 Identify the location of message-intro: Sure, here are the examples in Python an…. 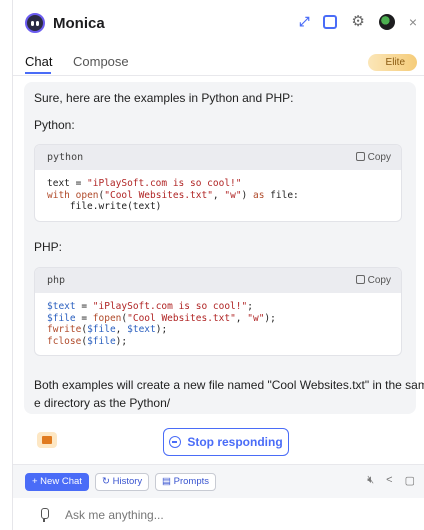
(164, 98).